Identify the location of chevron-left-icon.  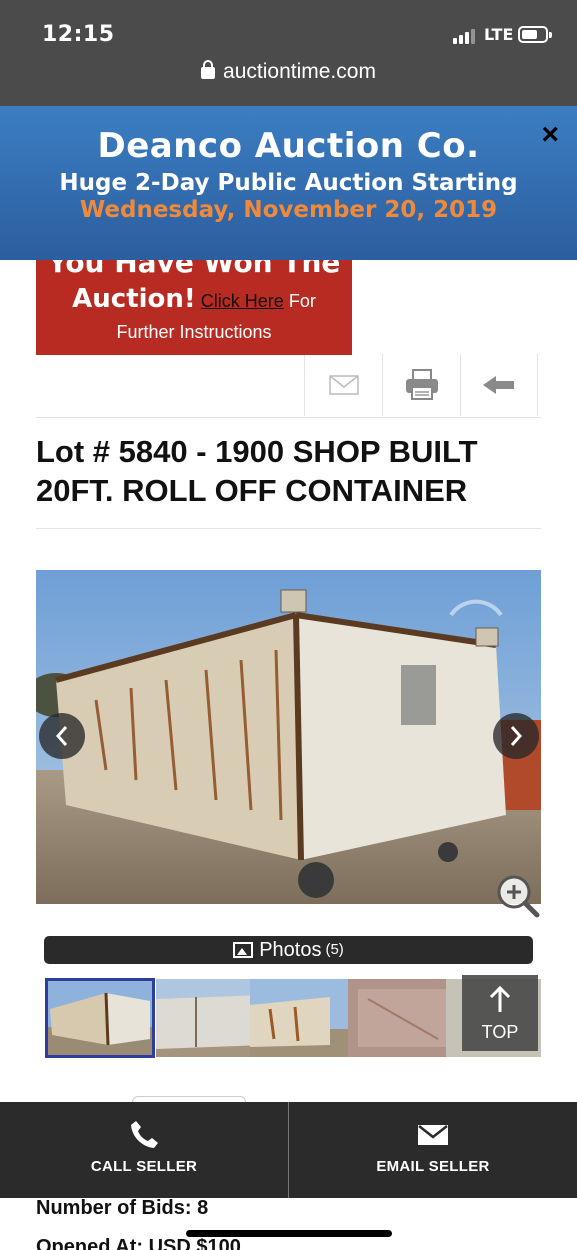
(61, 736).